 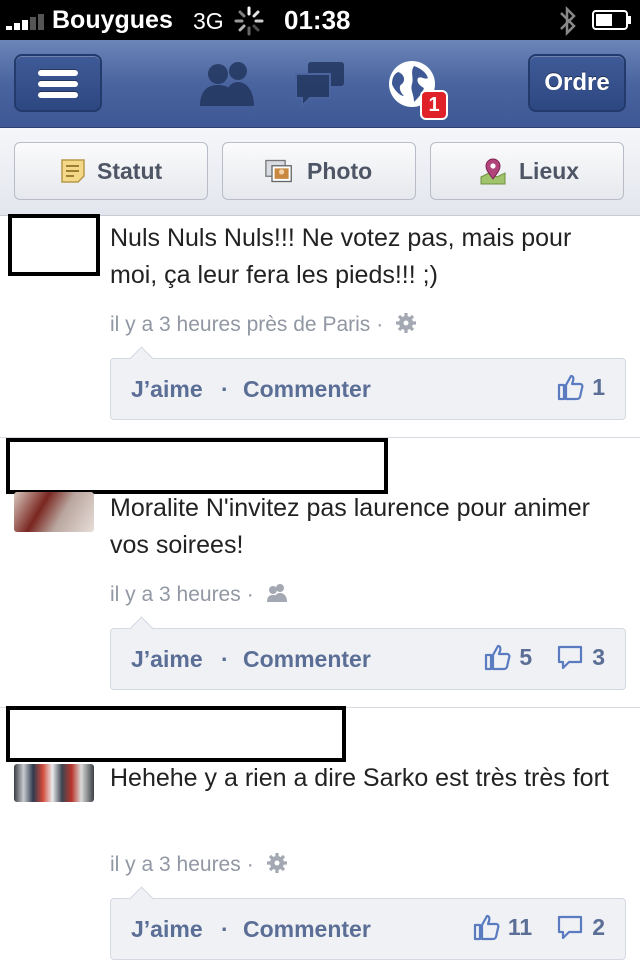 I want to click on friends-icon, so click(x=277, y=593).